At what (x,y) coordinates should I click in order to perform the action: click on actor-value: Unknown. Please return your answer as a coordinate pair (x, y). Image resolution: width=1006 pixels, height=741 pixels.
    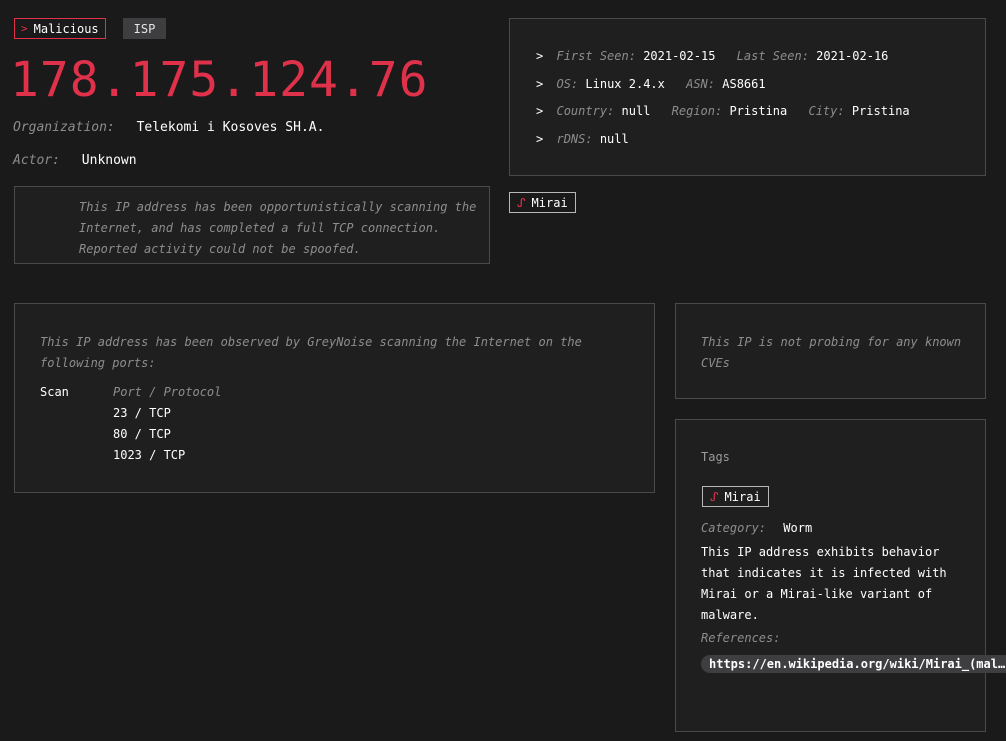
    Looking at the image, I should click on (109, 160).